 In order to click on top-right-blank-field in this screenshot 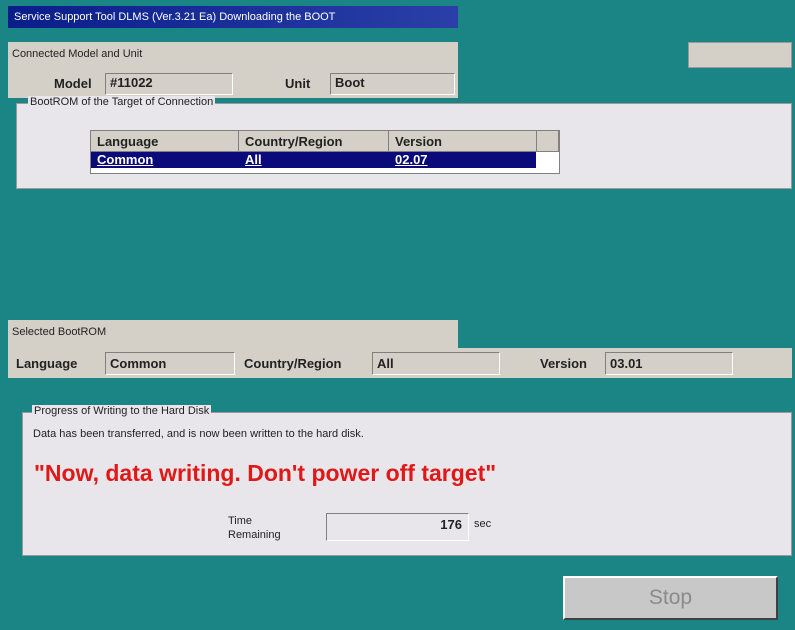, I will do `click(740, 55)`.